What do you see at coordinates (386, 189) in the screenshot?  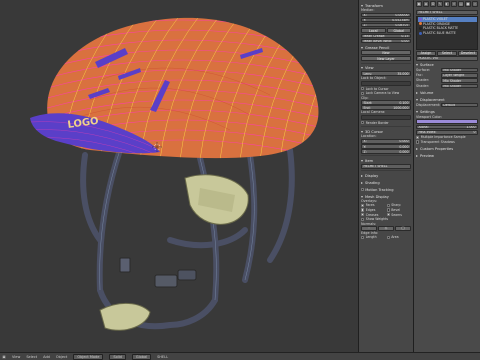 I see `motion-tracking-header: Motion Tracking` at bounding box center [386, 189].